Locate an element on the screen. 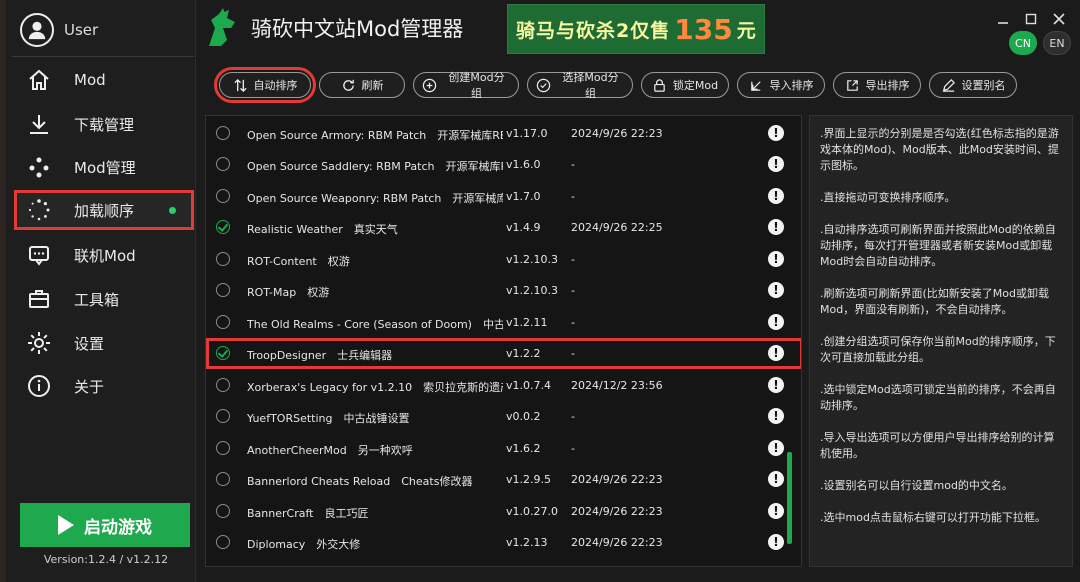 The image size is (1080, 582). mod-row: AnotherCheerMod 另一种欢呼 v1.6.2 - ! is located at coordinates (503, 448).